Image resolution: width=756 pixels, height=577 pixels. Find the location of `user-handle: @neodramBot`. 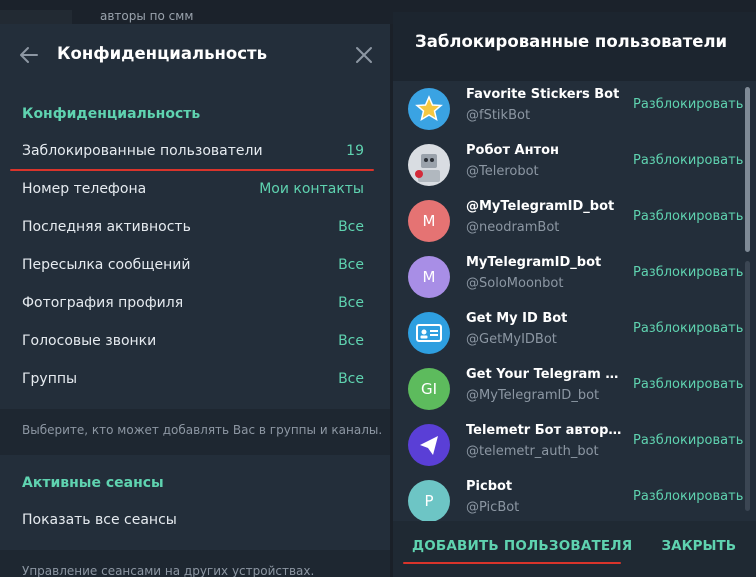

user-handle: @neodramBot is located at coordinates (513, 227).